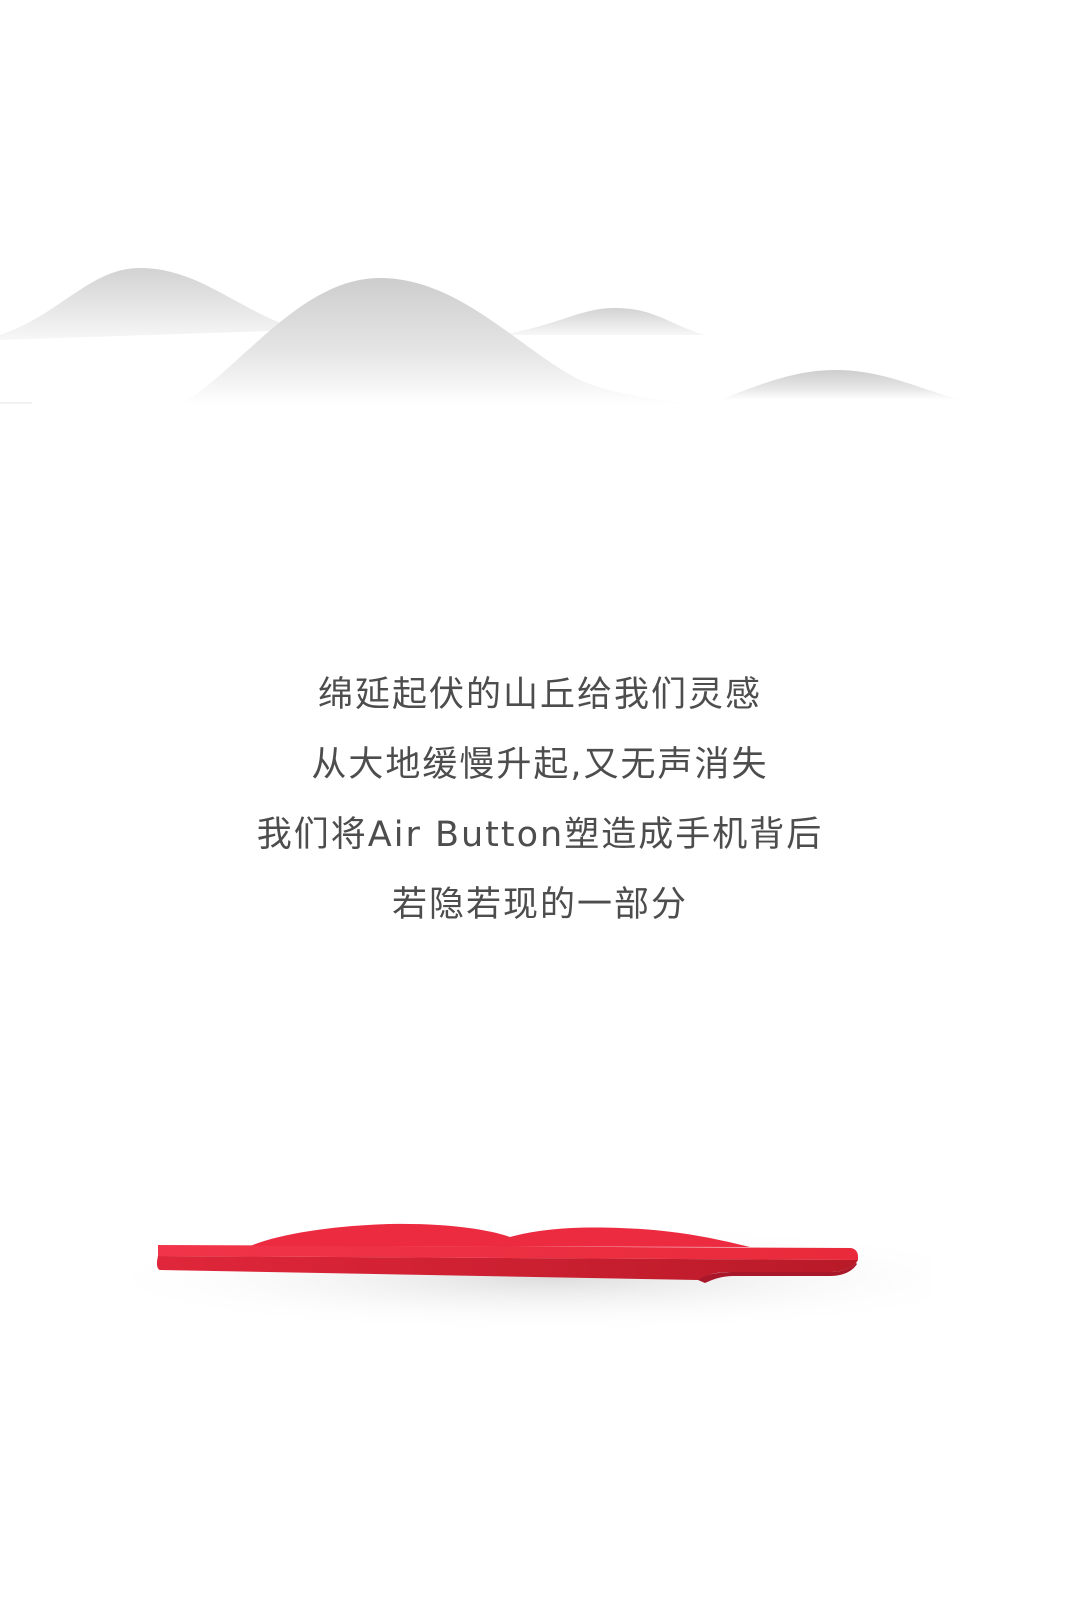 The height and width of the screenshot is (1616, 1080). Describe the element at coordinates (450, 341) in the screenshot. I see `hill-center` at that location.